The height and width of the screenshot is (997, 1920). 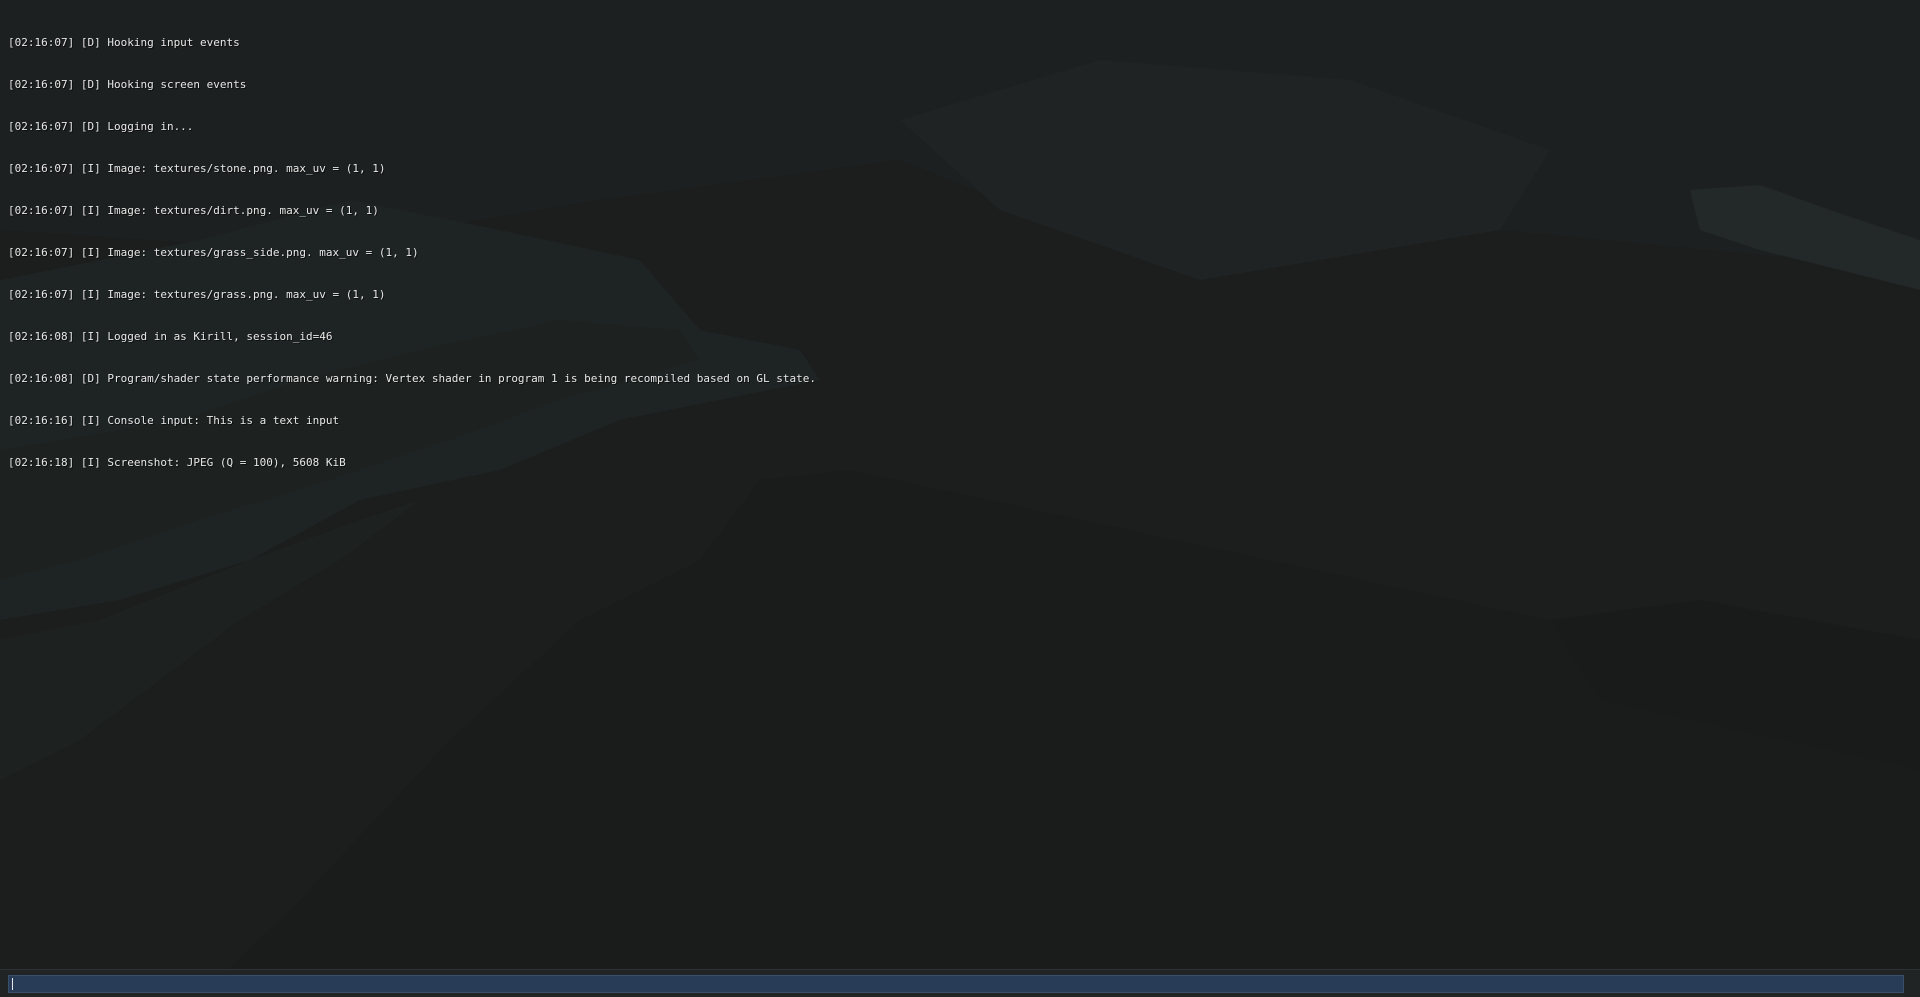 I want to click on console-input-bar, so click(x=960, y=983).